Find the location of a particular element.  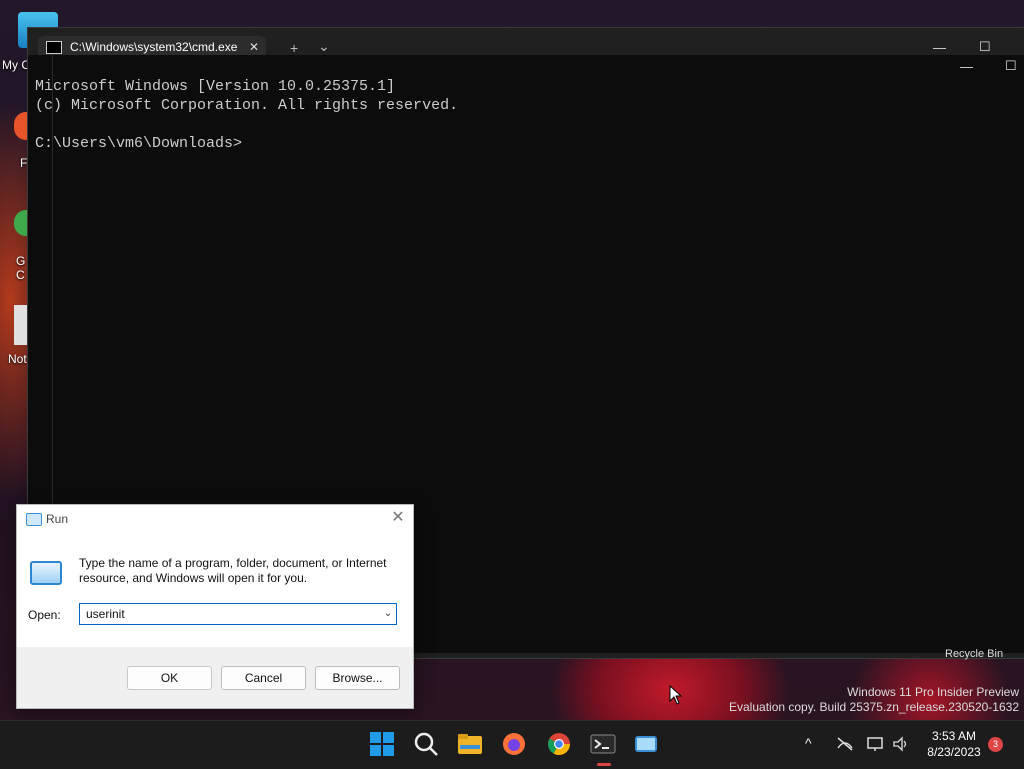

firefox-icon is located at coordinates (514, 744).